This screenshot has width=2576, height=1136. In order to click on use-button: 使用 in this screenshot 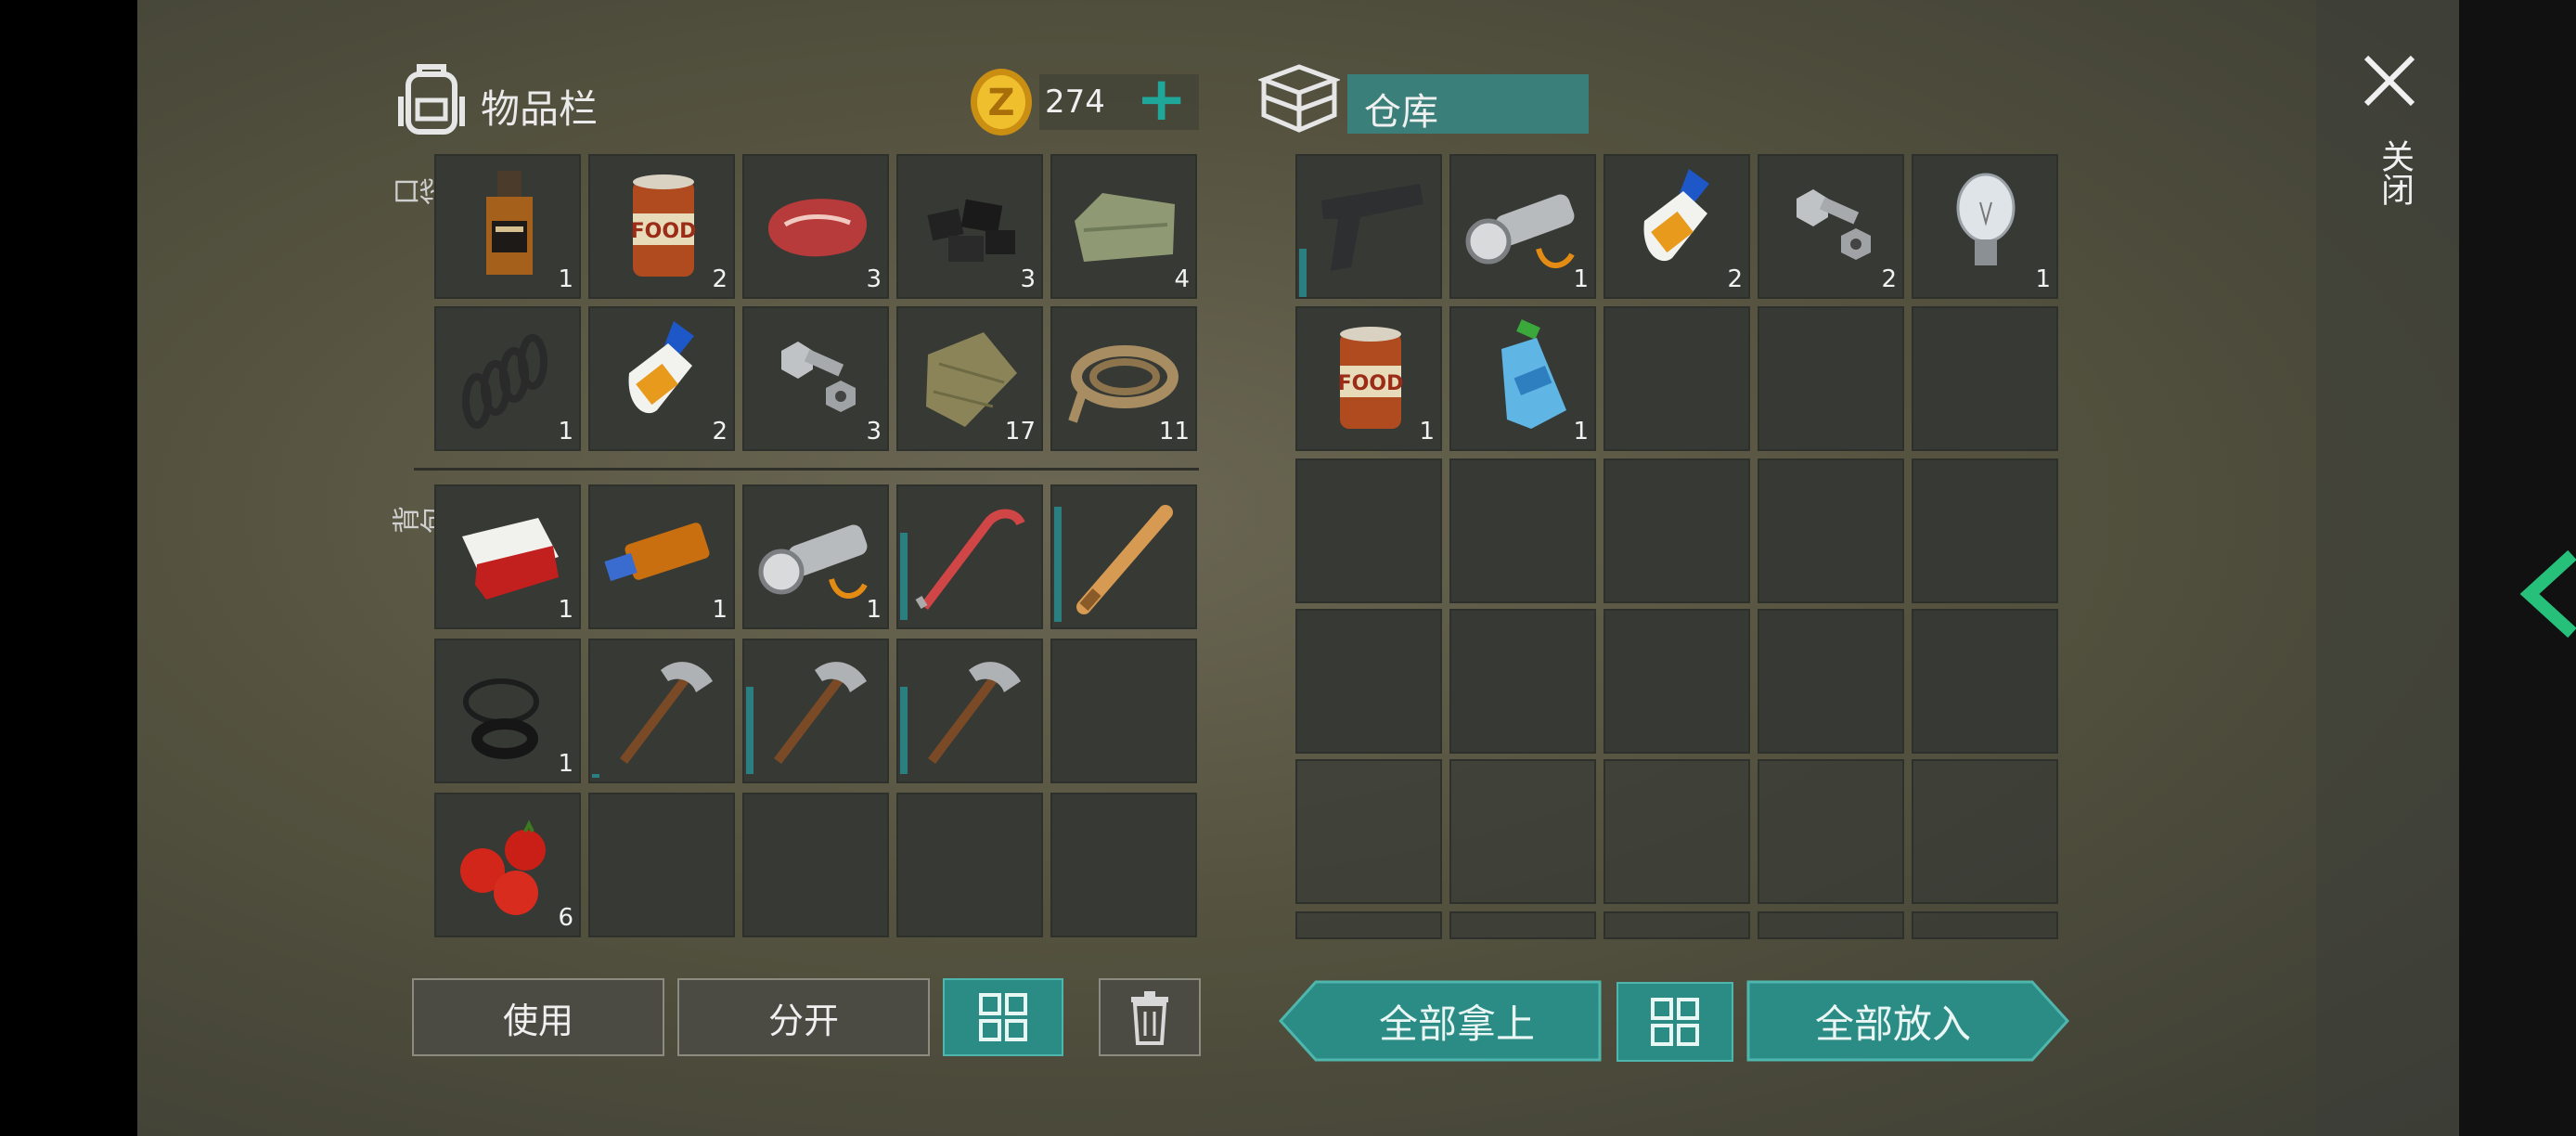, I will do `click(538, 1017)`.